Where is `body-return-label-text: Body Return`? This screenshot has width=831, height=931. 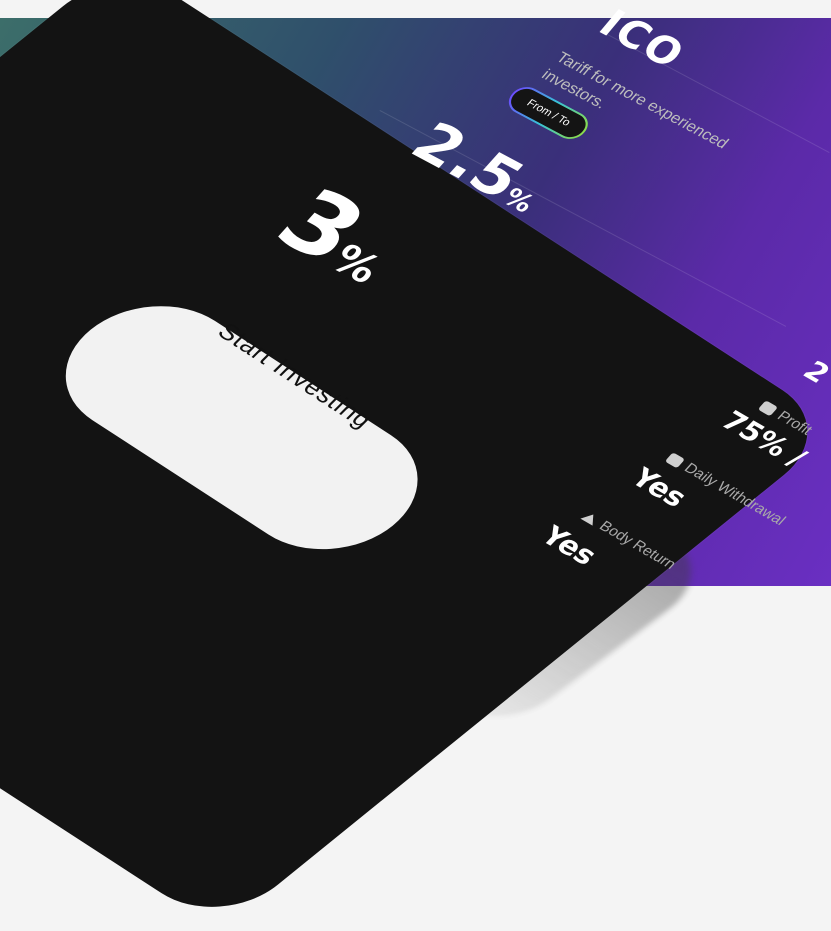 body-return-label-text: Body Return is located at coordinates (637, 545).